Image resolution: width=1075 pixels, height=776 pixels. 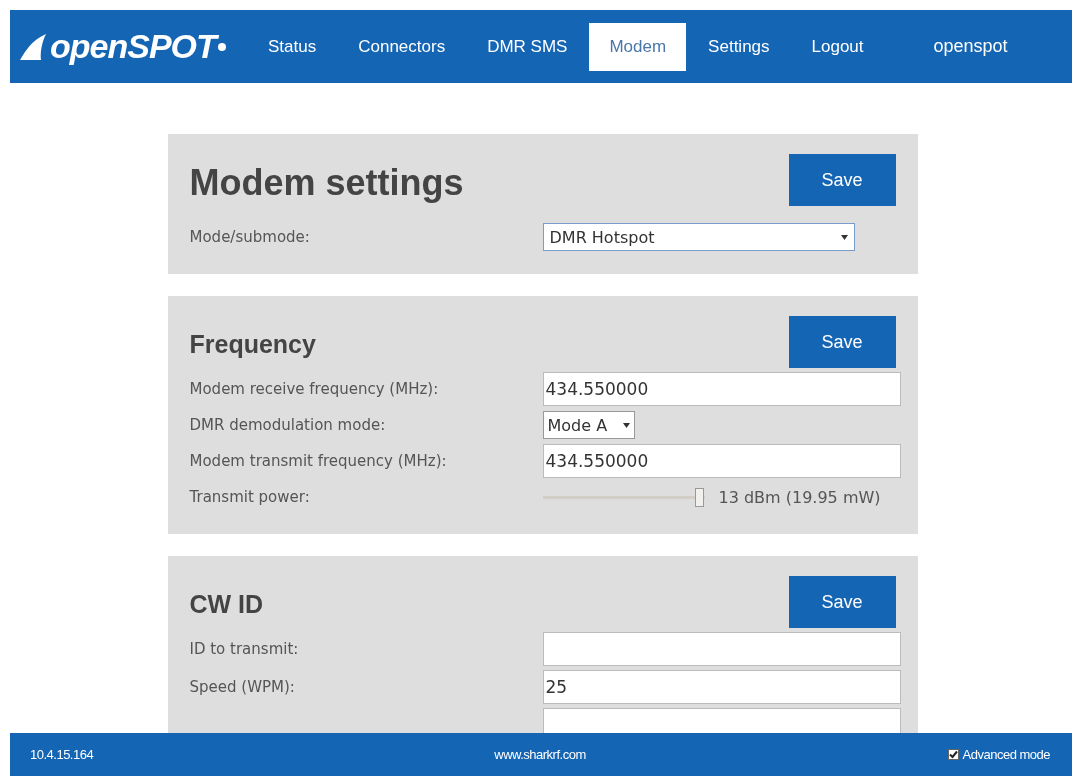 I want to click on nav-tab: Logout, so click(x=837, y=46).